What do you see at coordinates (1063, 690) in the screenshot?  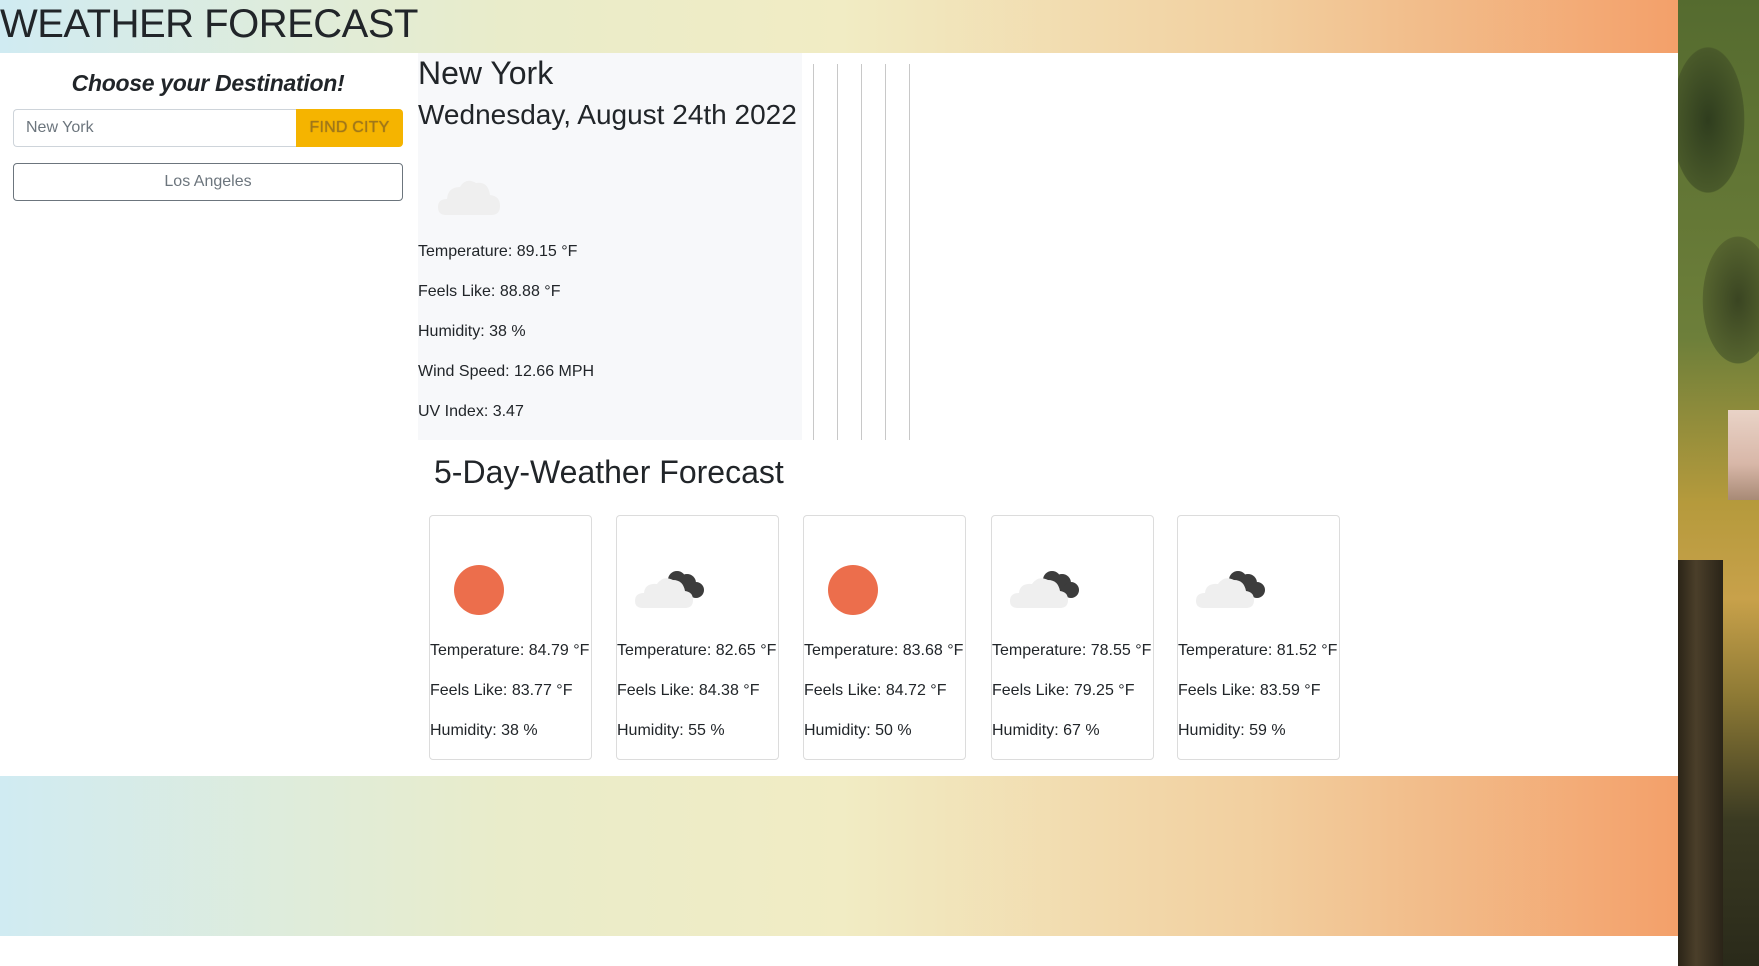 I see `forecast-feels-like: Feels Like: 79.25 °F` at bounding box center [1063, 690].